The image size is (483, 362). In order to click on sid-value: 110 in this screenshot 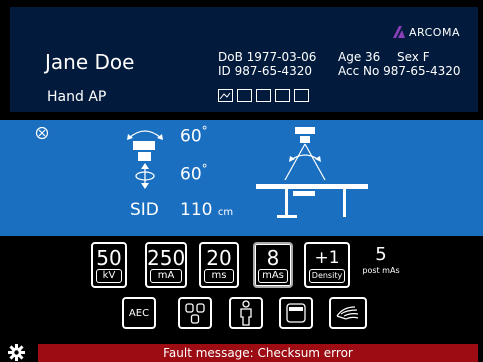, I will do `click(196, 210)`.